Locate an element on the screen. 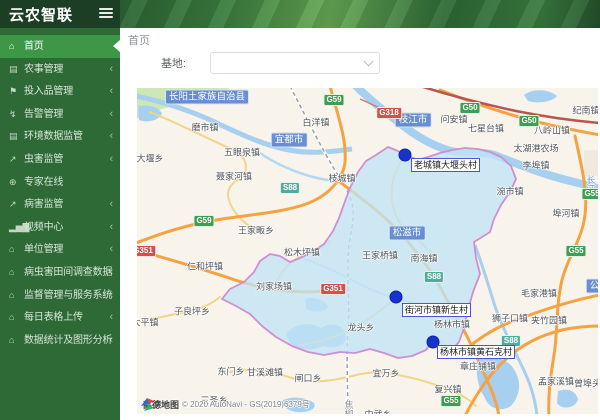 This screenshot has width=600, height=420. map-town-label: 白洋镇 is located at coordinates (316, 122).